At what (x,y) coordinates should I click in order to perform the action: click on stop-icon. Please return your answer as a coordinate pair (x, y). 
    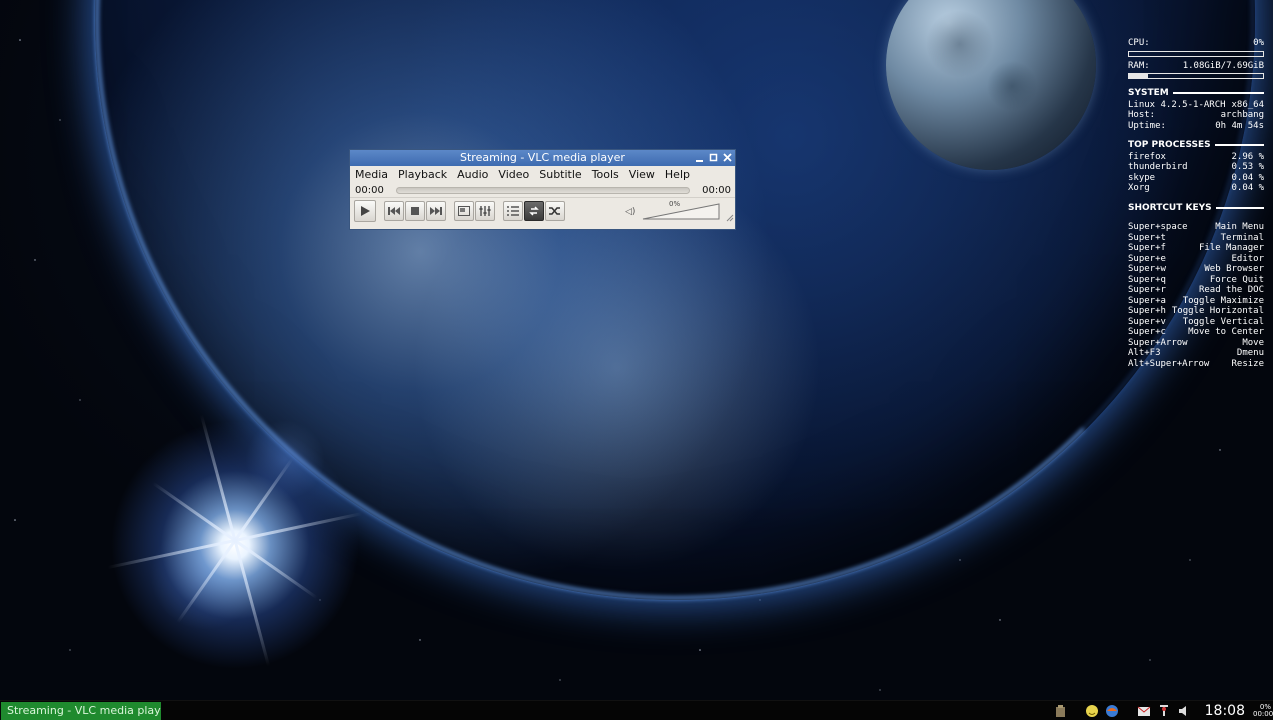
    Looking at the image, I should click on (415, 210).